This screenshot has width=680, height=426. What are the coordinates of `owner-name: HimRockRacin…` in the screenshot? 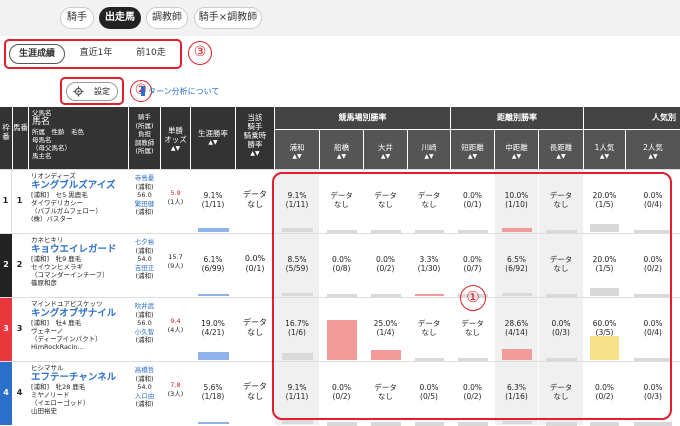 It's located at (57, 347).